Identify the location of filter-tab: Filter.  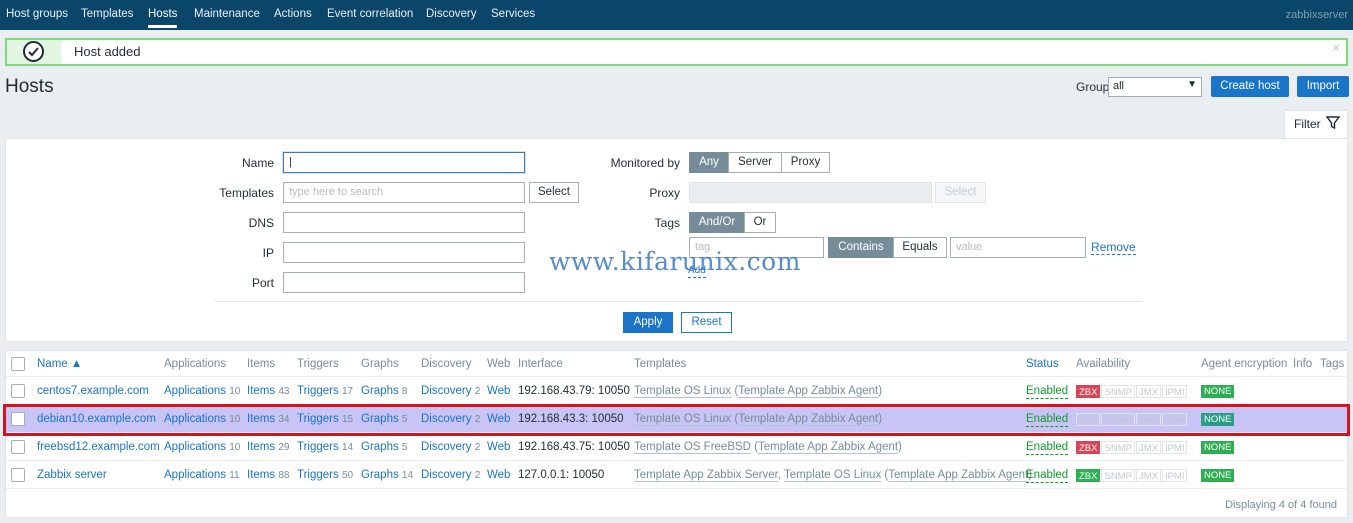
(1316, 124).